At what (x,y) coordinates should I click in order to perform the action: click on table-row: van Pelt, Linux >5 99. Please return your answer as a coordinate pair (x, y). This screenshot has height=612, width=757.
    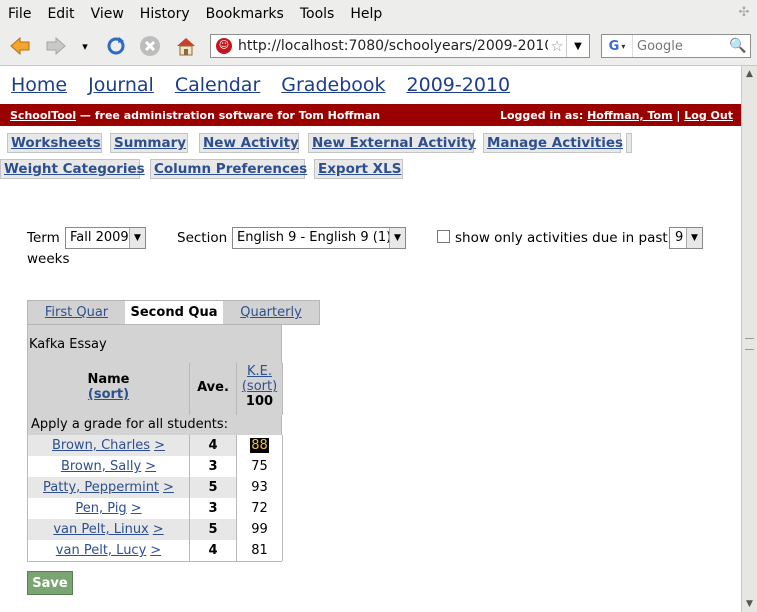
    Looking at the image, I should click on (155, 529).